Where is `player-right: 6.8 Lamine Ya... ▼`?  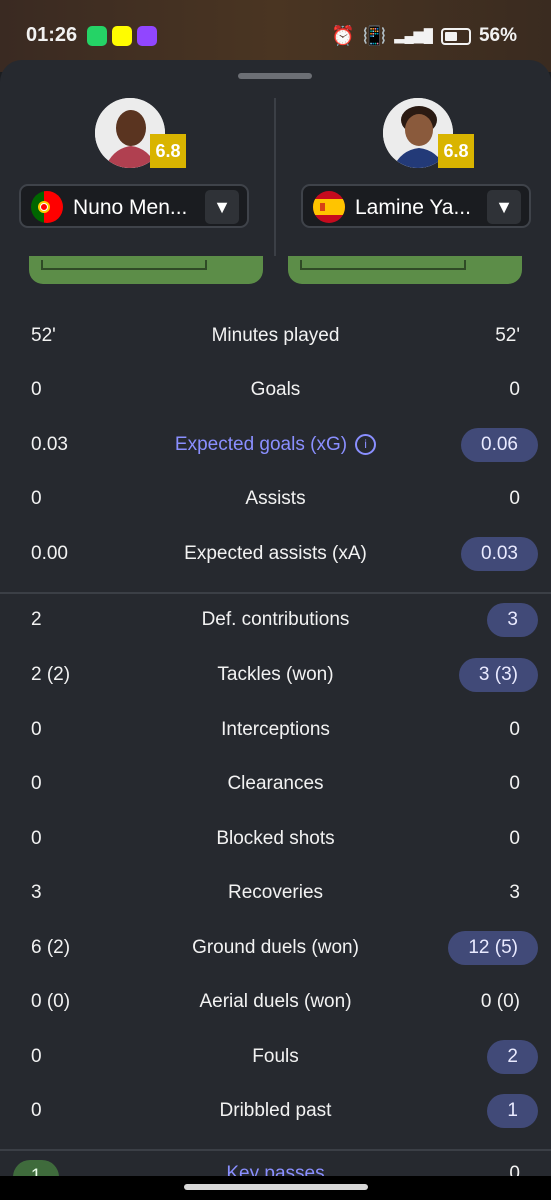
player-right: 6.8 Lamine Ya... ▼ is located at coordinates (413, 172).